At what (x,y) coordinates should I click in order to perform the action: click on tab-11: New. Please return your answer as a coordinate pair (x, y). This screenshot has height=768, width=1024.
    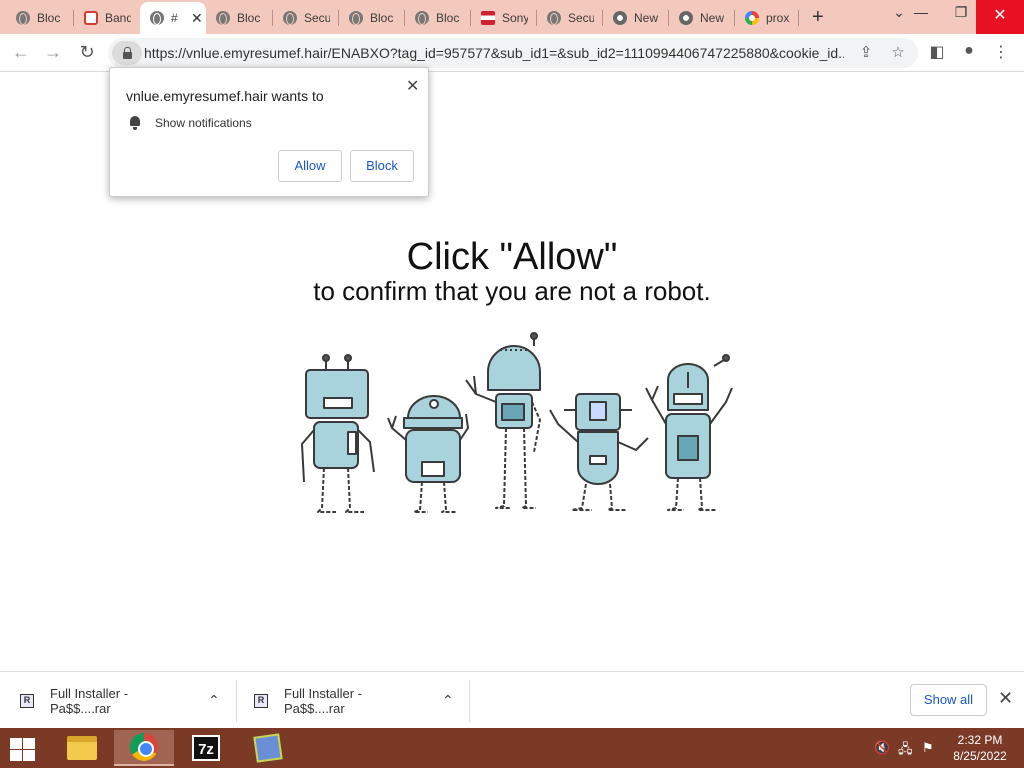
    Looking at the image, I should click on (697, 18).